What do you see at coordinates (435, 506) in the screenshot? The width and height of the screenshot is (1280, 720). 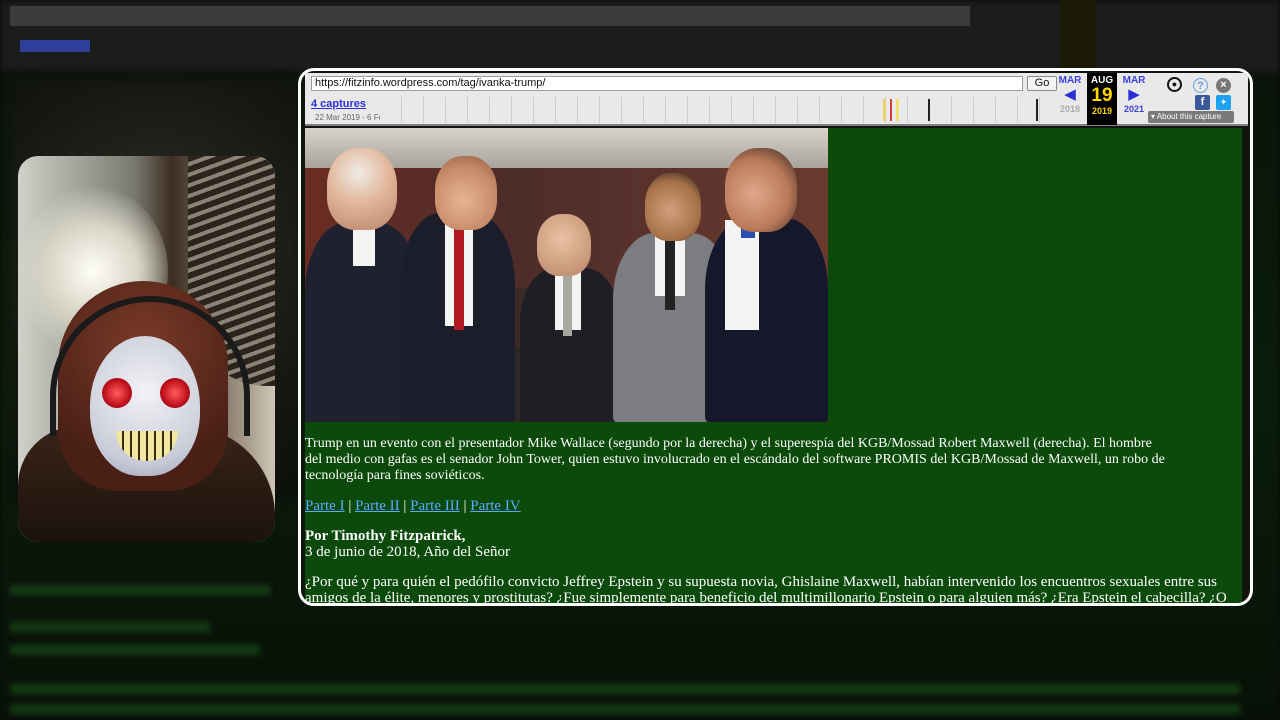 I see `part-iii-link: Parte III` at bounding box center [435, 506].